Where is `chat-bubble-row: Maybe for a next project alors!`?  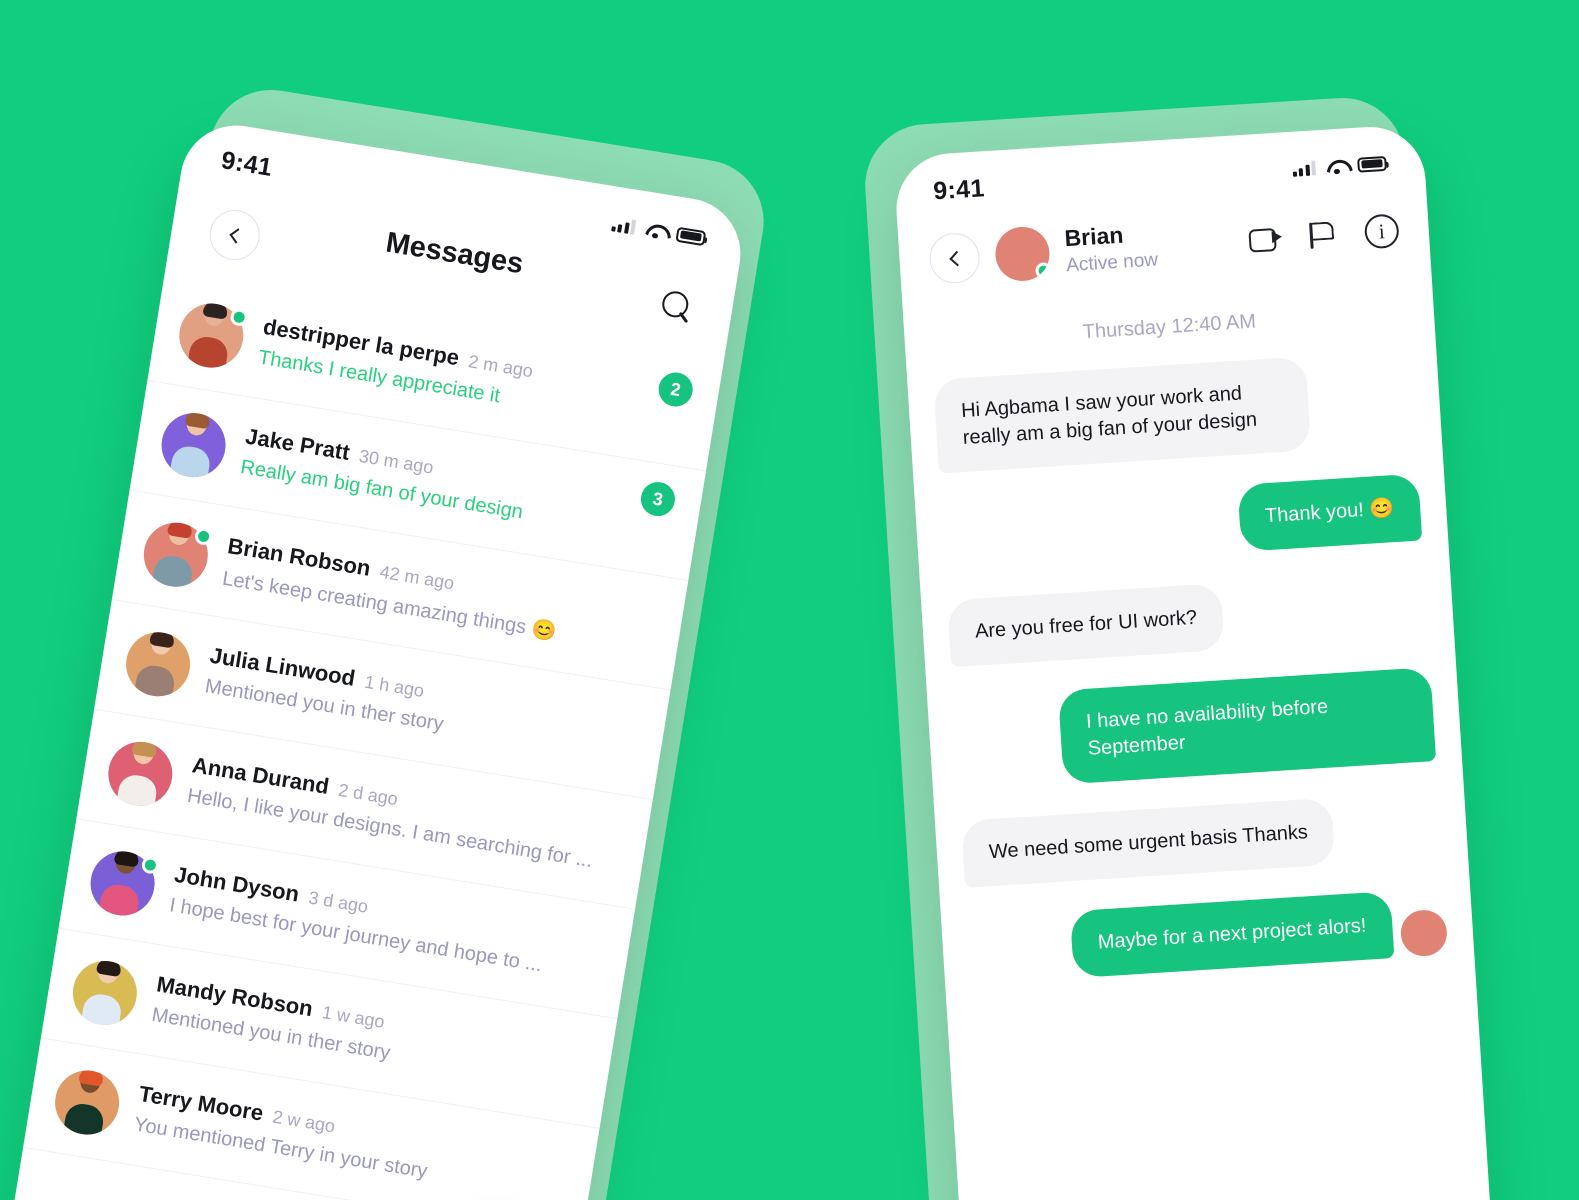 chat-bubble-row: Maybe for a next project alors! is located at coordinates (1208, 936).